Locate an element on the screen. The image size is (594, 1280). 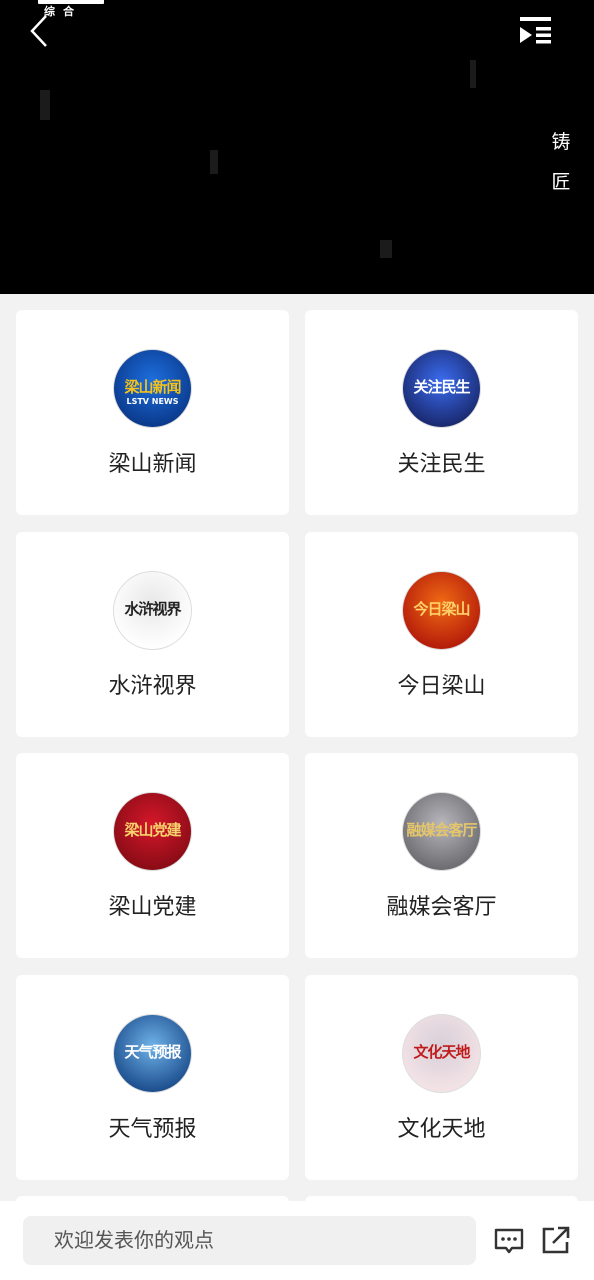
channel-thumbnail: 梁山党建 is located at coordinates (152, 831).